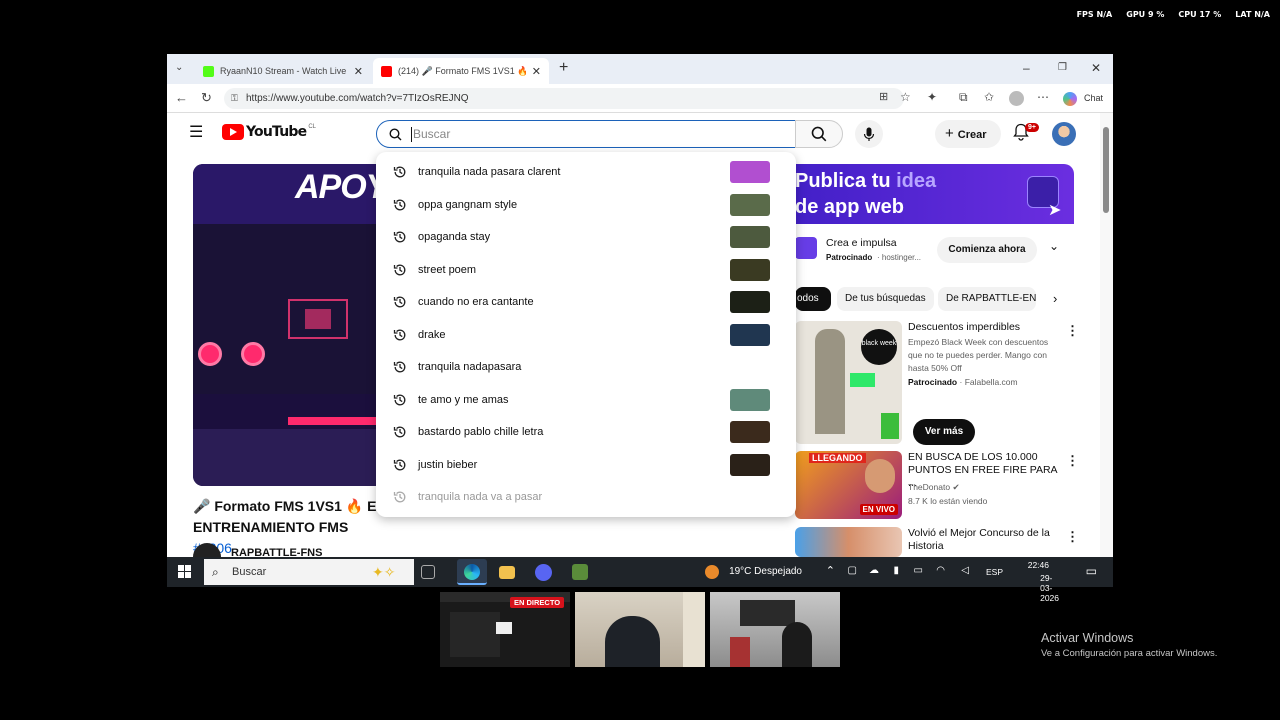 Image resolution: width=1280 pixels, height=720 pixels. What do you see at coordinates (712, 572) in the screenshot?
I see `weather-icon` at bounding box center [712, 572].